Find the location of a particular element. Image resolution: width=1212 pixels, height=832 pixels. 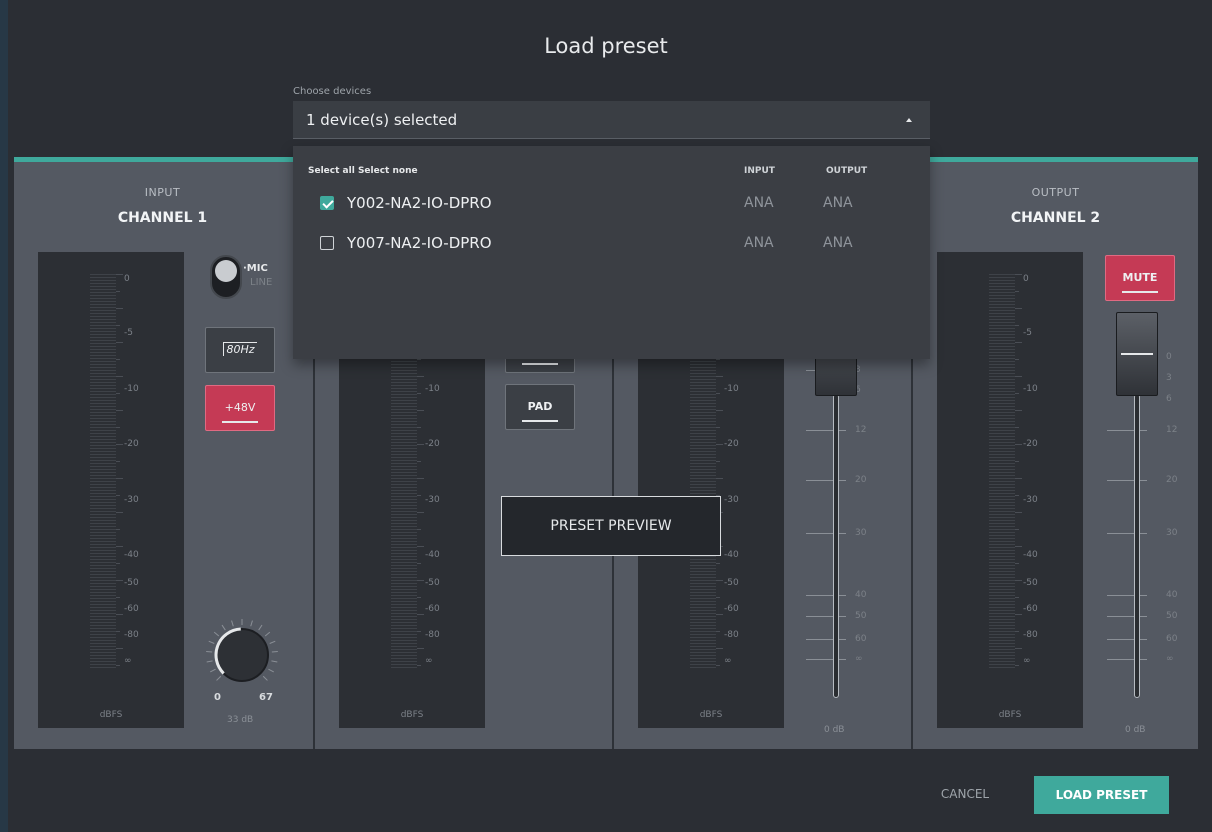

meter-scale-label: -40 is located at coordinates (432, 555).